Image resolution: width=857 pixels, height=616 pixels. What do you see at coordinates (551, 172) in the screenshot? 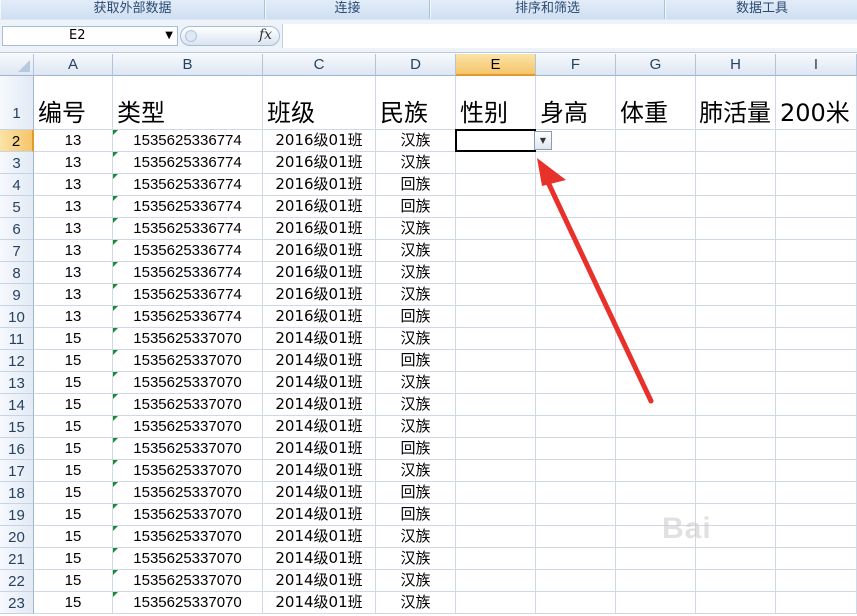
I see `arrow-head` at bounding box center [551, 172].